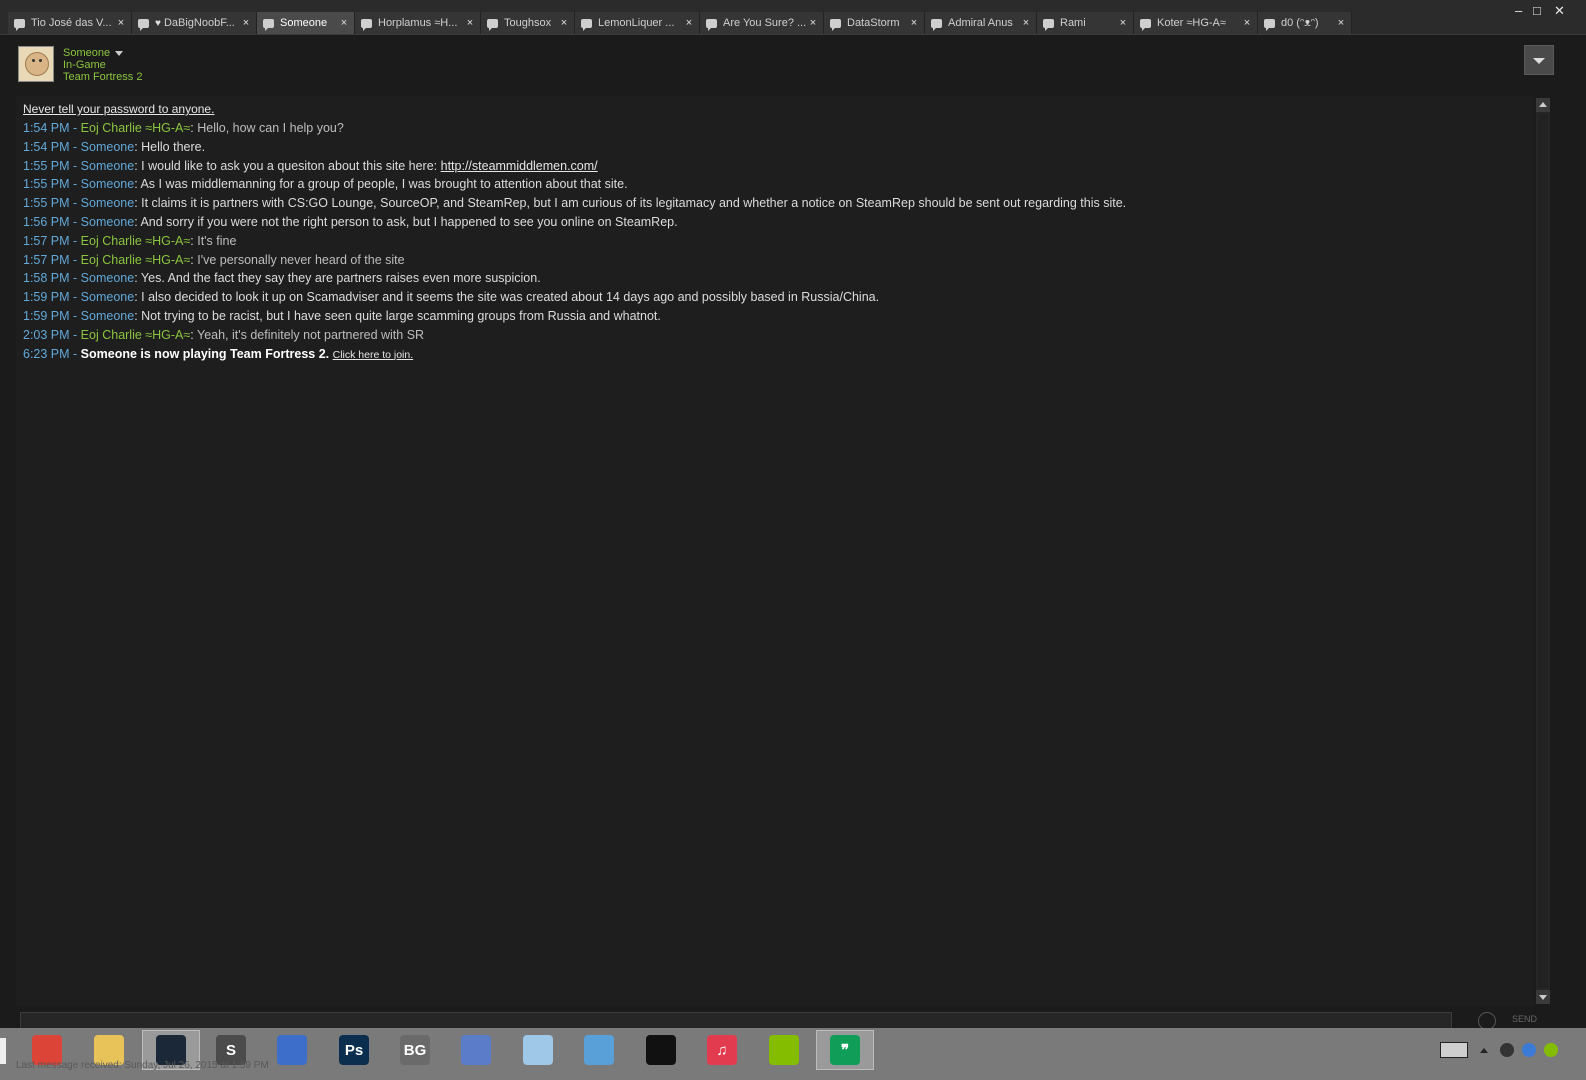  I want to click on chat-tab: Are You Sure? ... ×, so click(762, 23).